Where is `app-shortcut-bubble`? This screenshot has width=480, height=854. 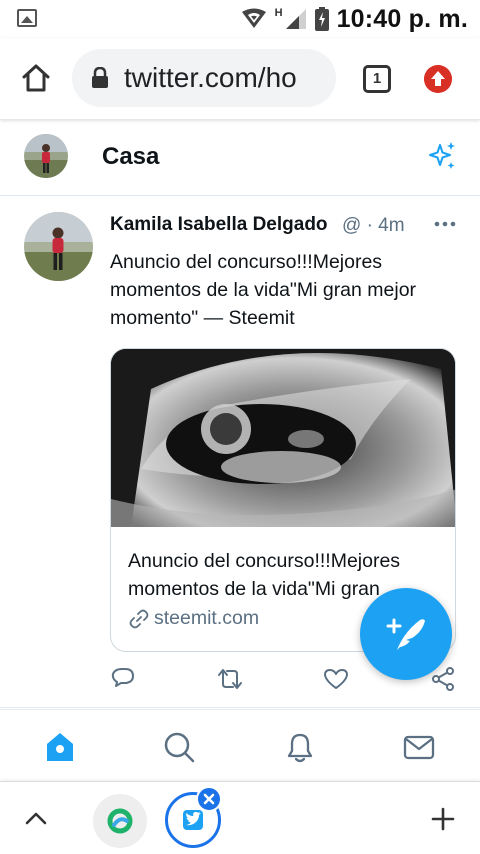
app-shortcut-bubble is located at coordinates (120, 821).